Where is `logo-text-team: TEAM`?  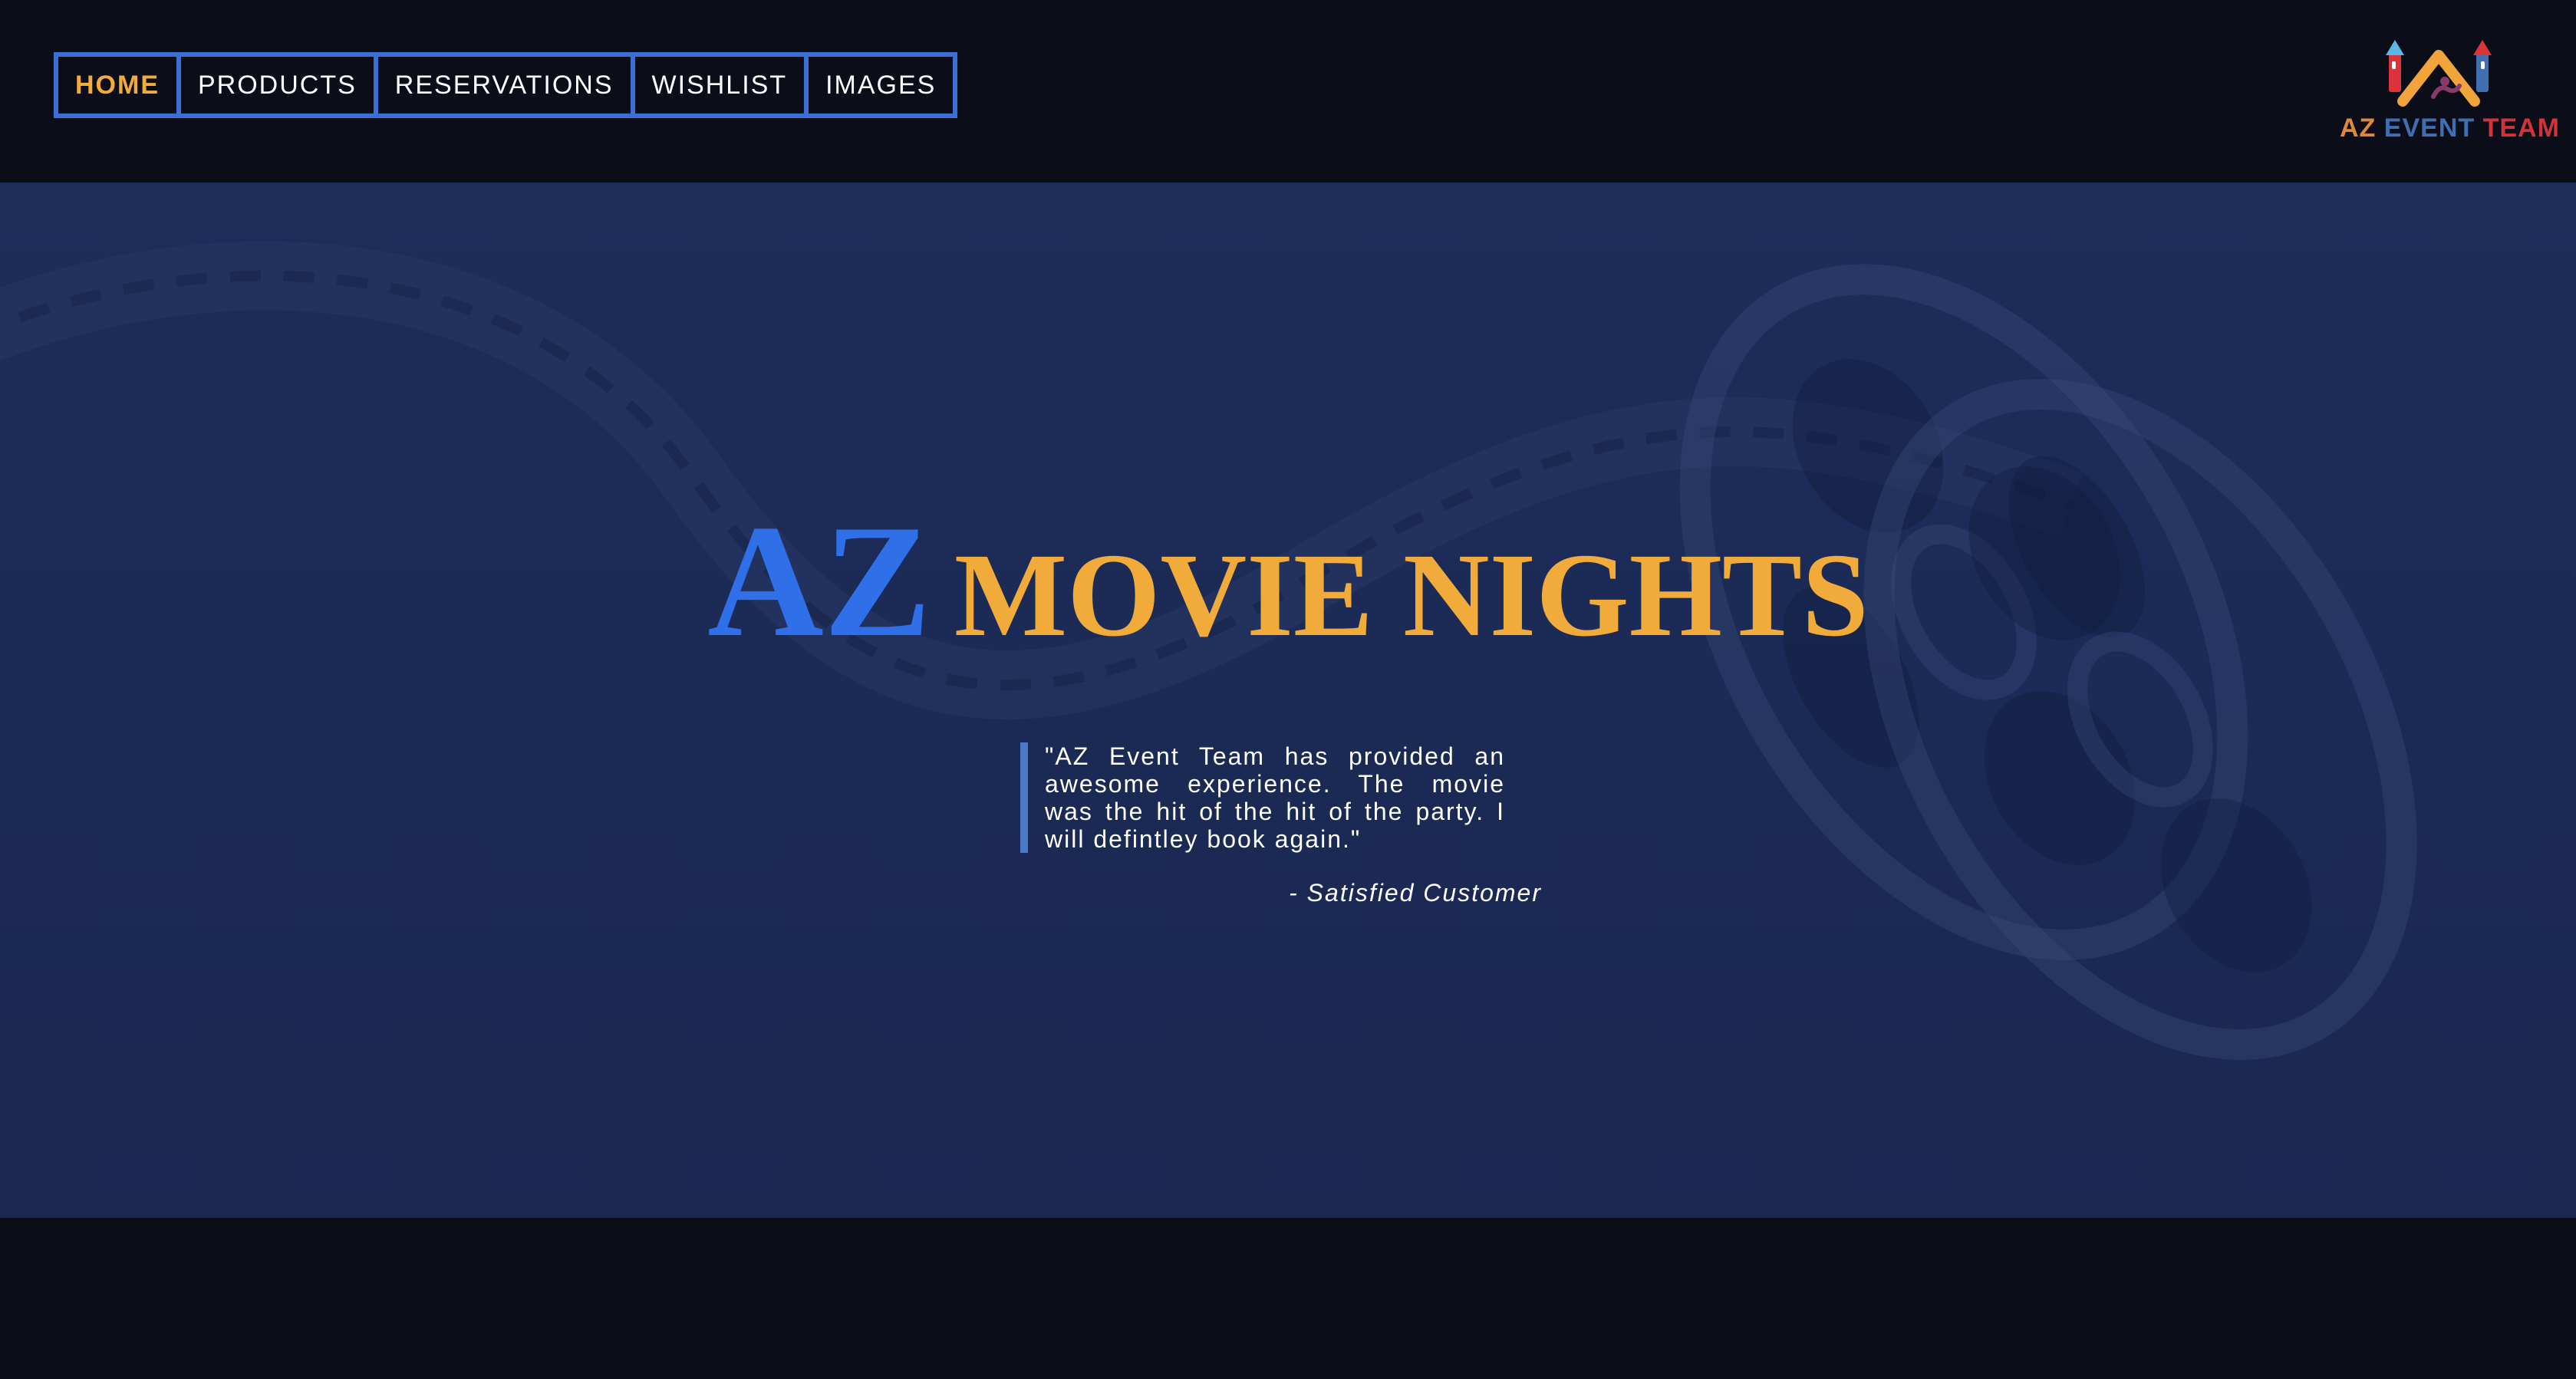
logo-text-team: TEAM is located at coordinates (2521, 129).